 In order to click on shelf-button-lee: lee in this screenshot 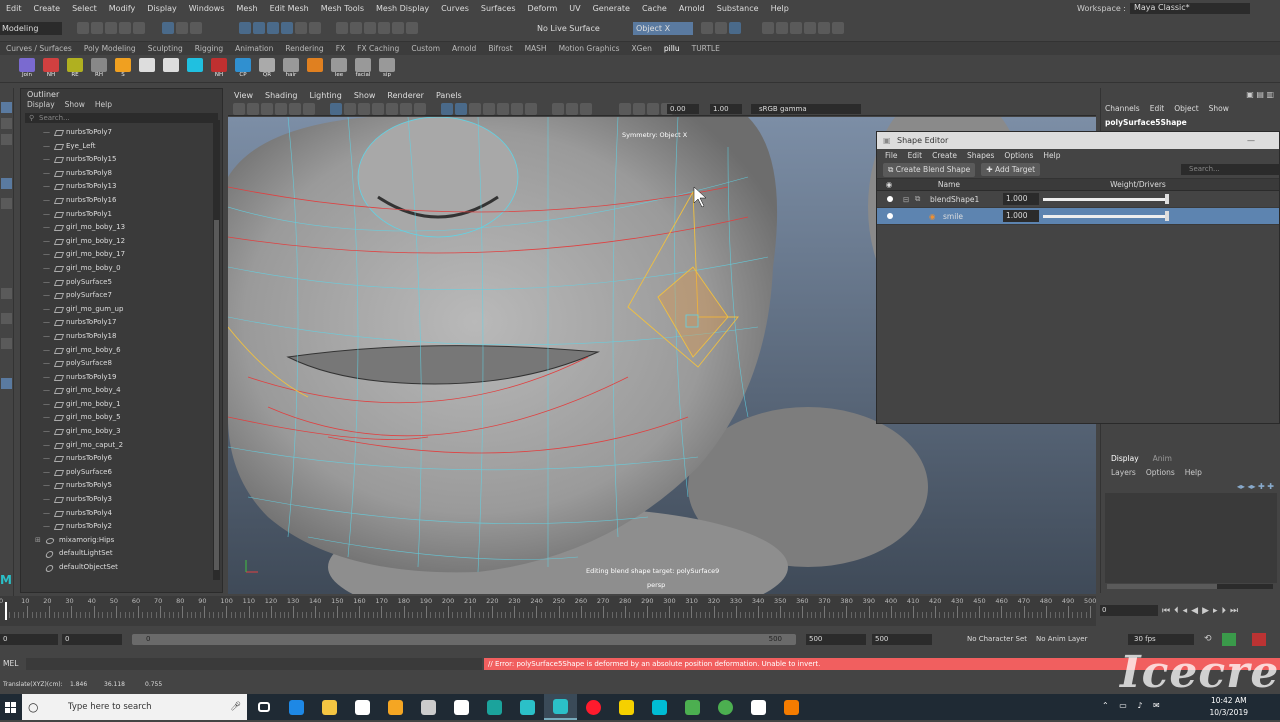, I will do `click(339, 68)`.